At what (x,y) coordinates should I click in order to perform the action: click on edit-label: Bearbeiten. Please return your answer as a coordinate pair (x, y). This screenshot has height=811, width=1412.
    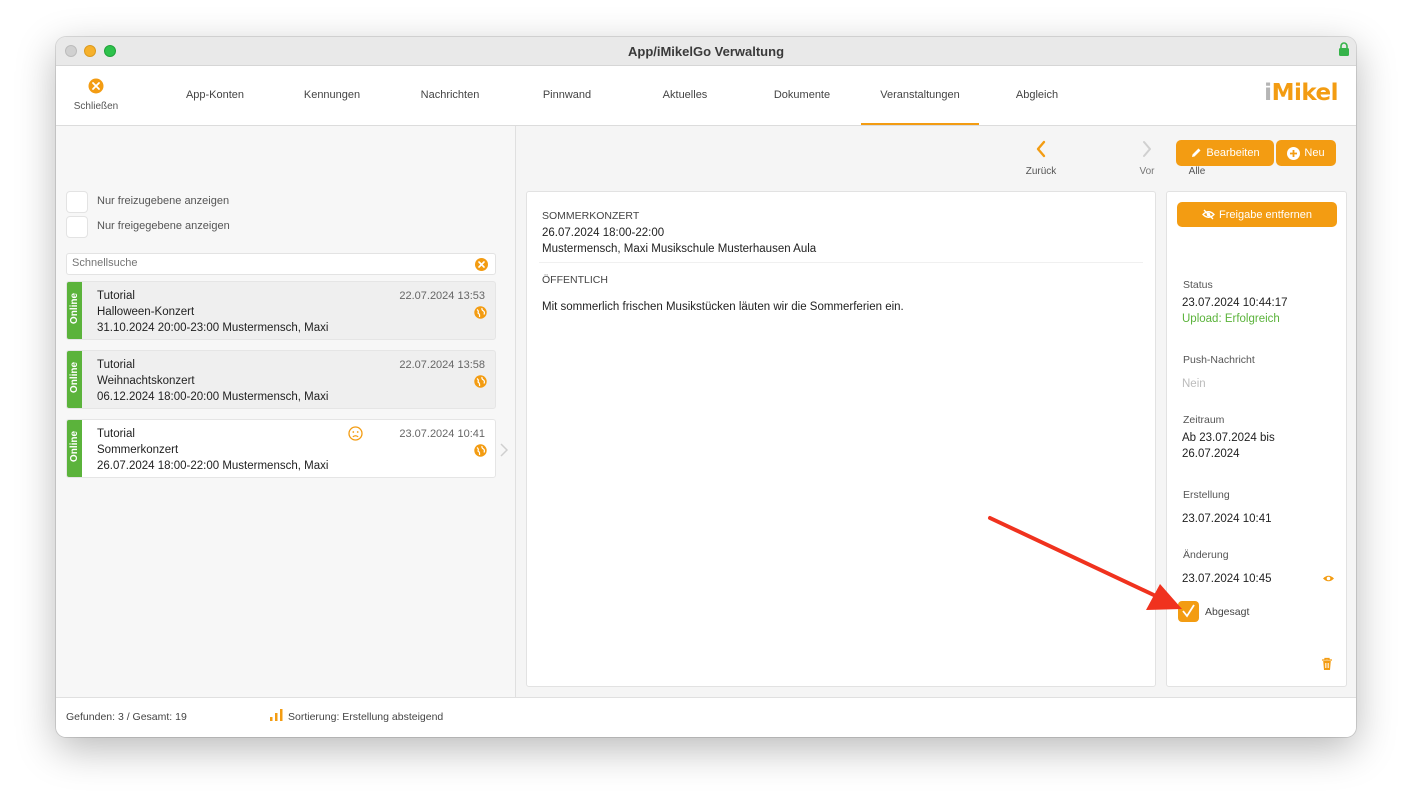
    Looking at the image, I should click on (1233, 153).